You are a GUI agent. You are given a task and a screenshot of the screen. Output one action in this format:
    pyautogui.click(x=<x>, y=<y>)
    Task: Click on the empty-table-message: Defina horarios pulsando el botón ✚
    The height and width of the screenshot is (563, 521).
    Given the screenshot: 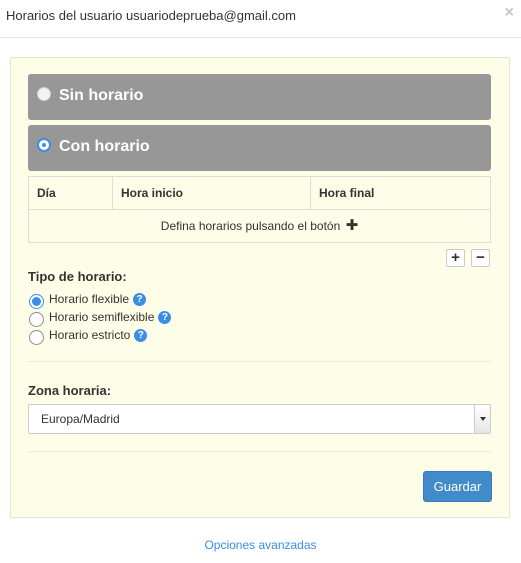 What is the action you would take?
    pyautogui.click(x=259, y=226)
    